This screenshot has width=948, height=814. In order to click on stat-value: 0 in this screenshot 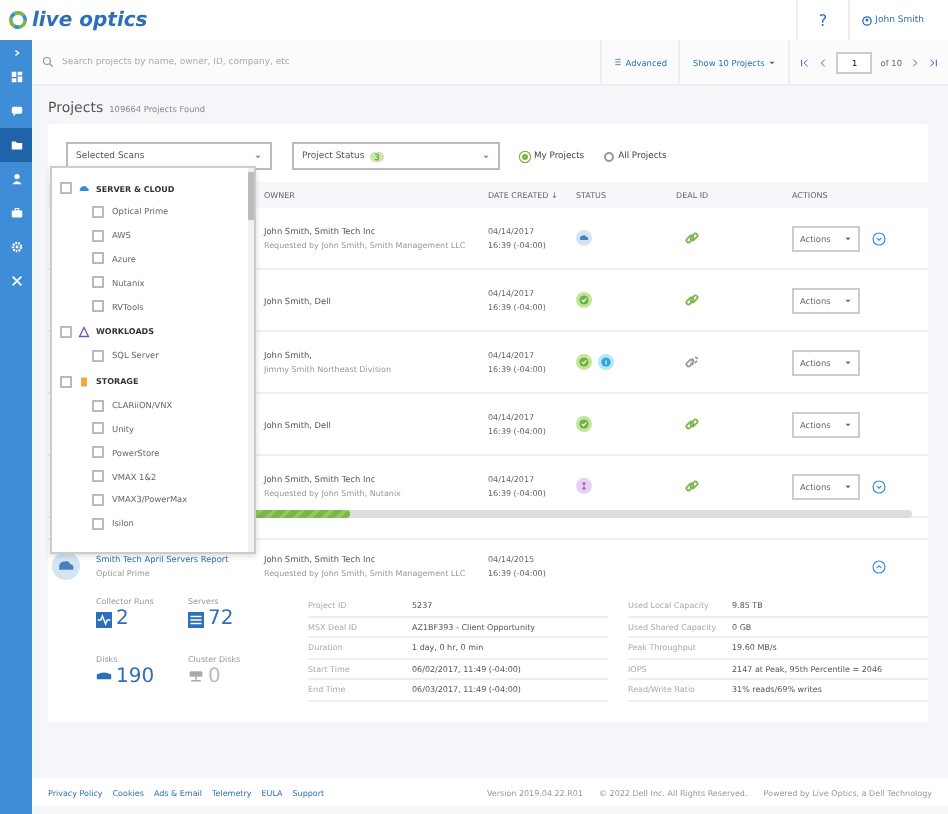, I will do `click(214, 676)`.